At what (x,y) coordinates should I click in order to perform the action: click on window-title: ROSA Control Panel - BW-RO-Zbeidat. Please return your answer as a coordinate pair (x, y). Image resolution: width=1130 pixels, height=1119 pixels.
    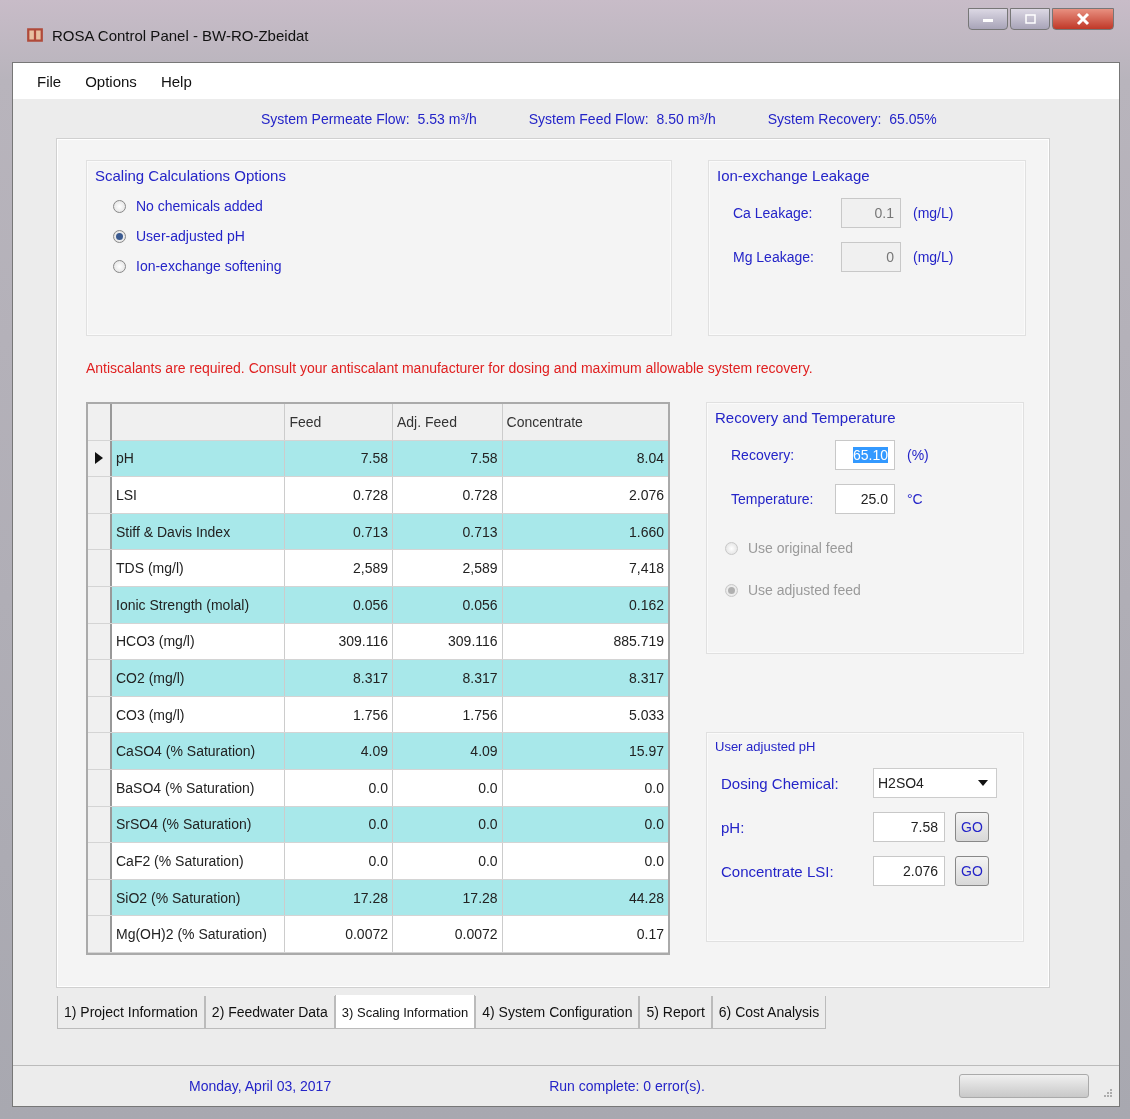
    Looking at the image, I should click on (180, 35).